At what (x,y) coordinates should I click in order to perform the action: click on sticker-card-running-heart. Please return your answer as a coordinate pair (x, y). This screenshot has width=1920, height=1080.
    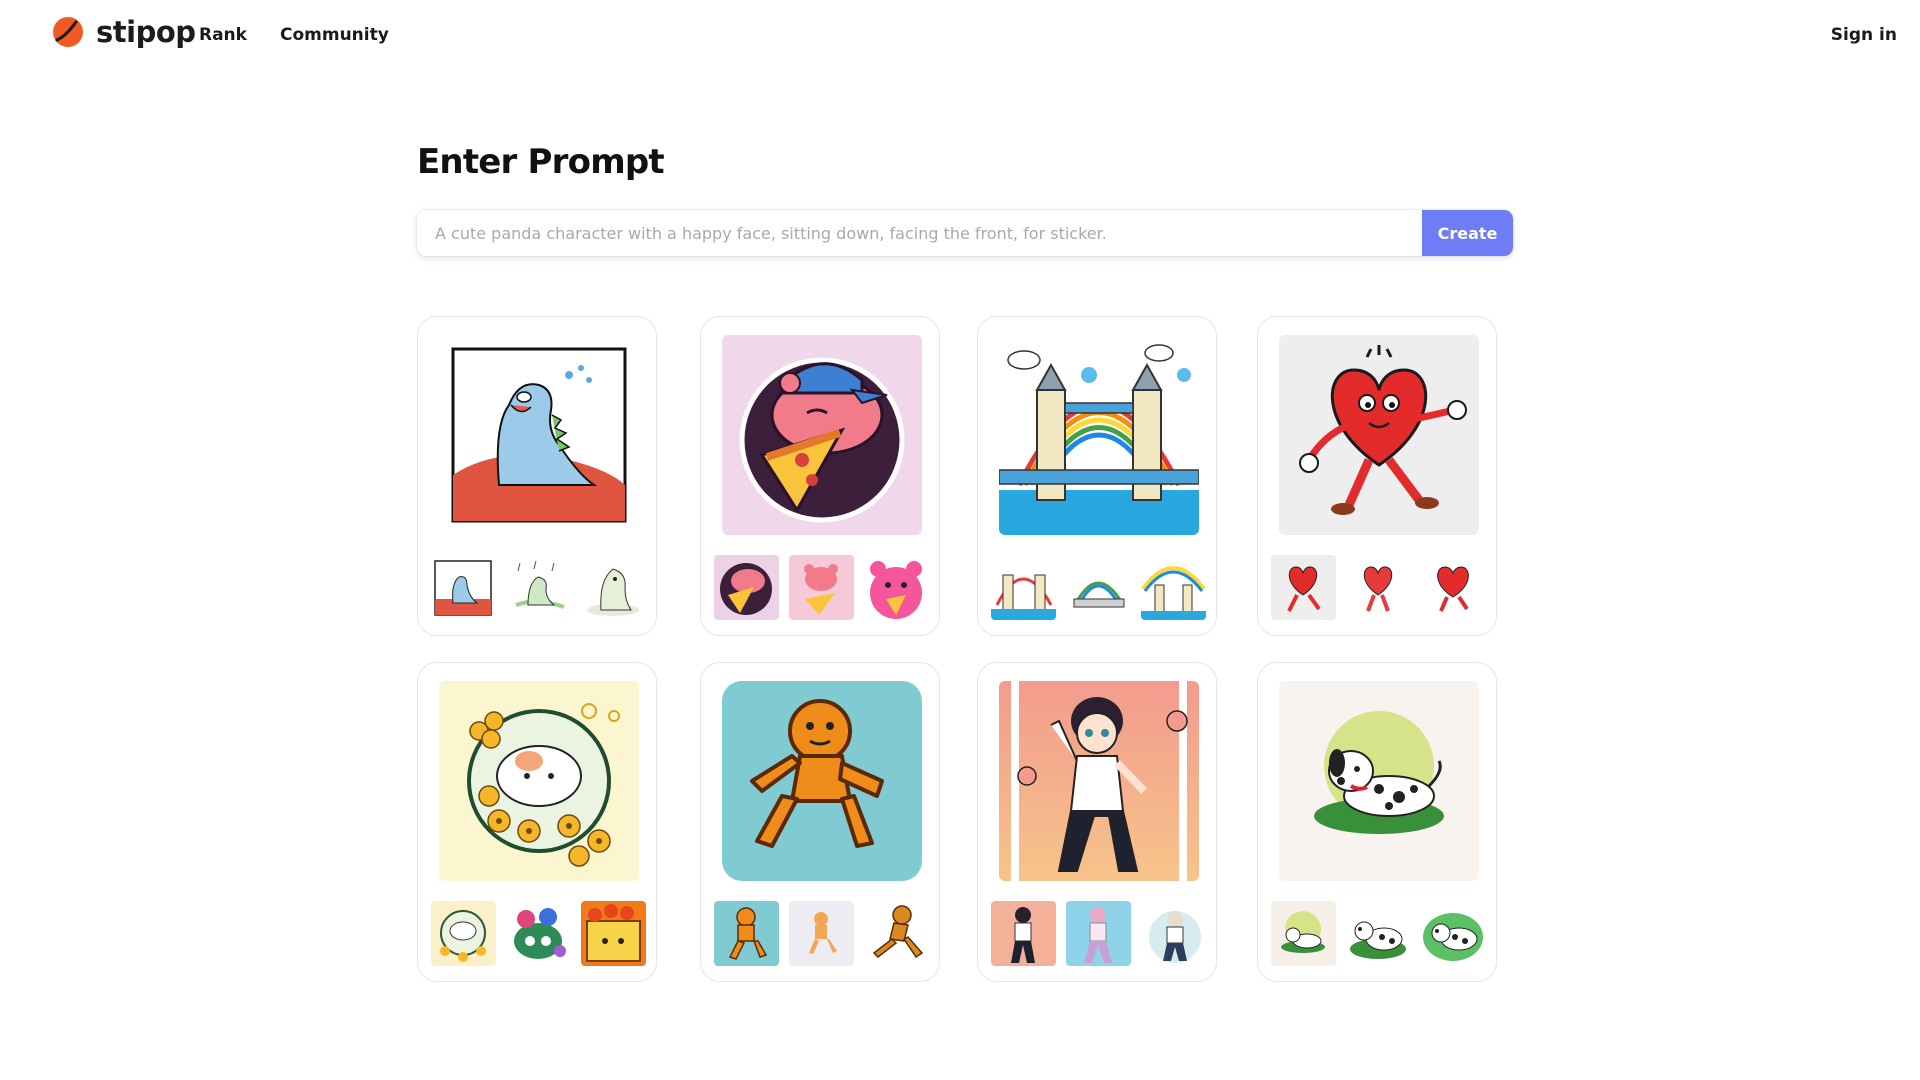
    Looking at the image, I should click on (1377, 476).